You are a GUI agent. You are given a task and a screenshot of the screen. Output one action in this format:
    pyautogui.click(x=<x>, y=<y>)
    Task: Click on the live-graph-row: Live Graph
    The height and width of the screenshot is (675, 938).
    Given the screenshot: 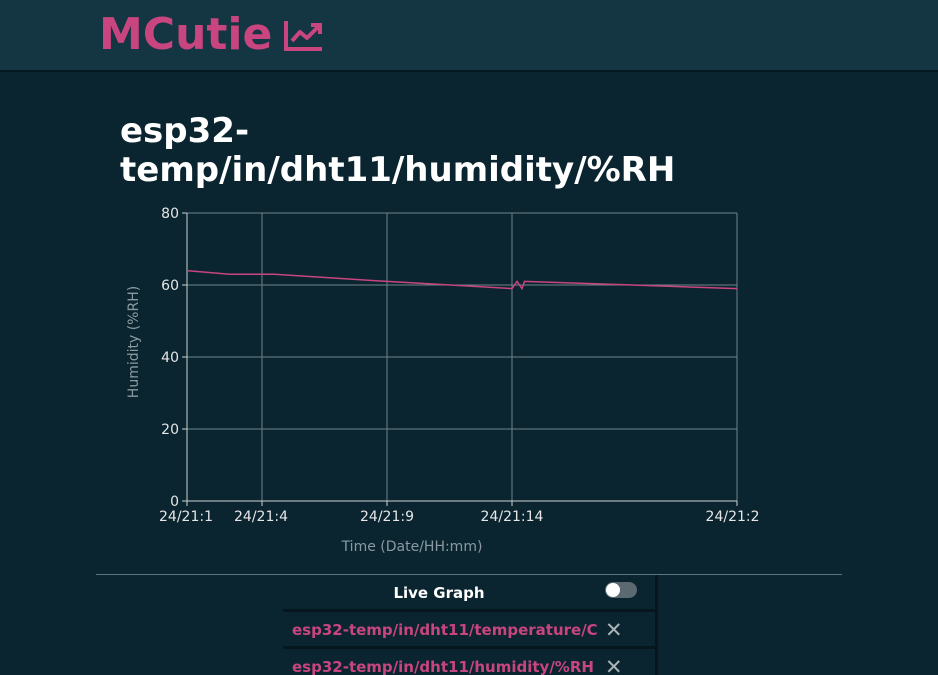 What is the action you would take?
    pyautogui.click(x=469, y=593)
    